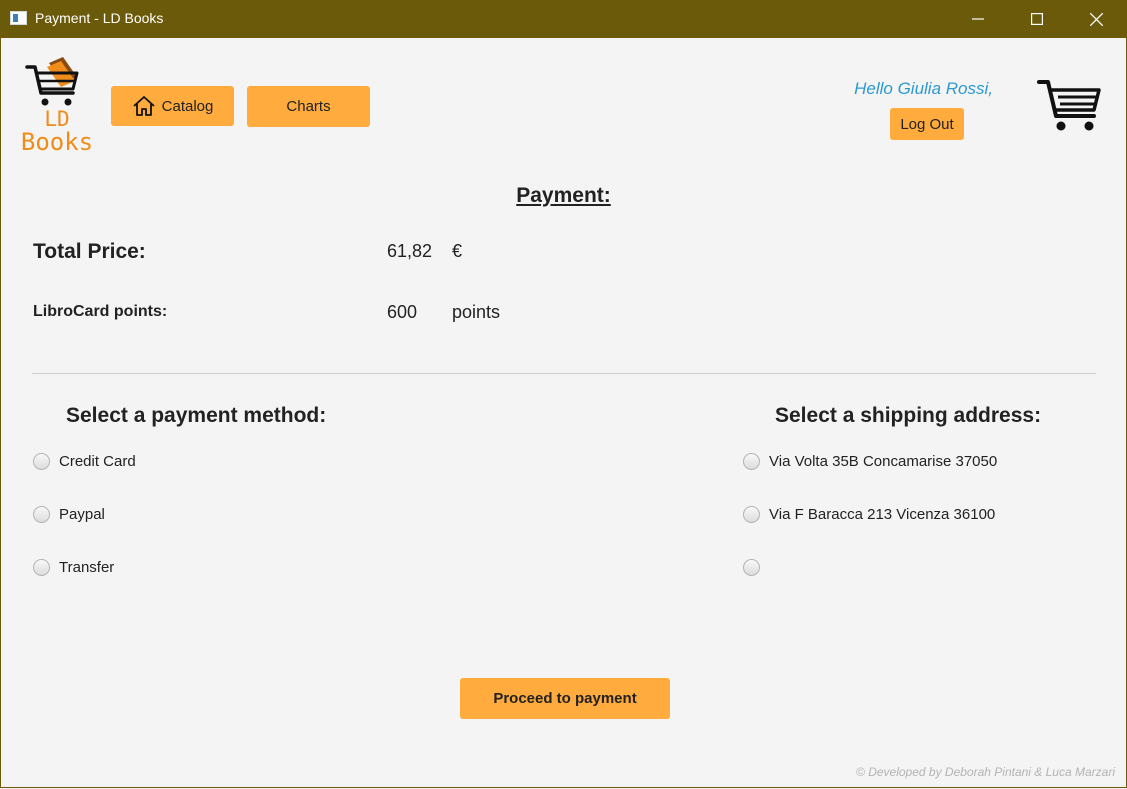  What do you see at coordinates (89, 251) in the screenshot?
I see `total-price-label: Total Price:` at bounding box center [89, 251].